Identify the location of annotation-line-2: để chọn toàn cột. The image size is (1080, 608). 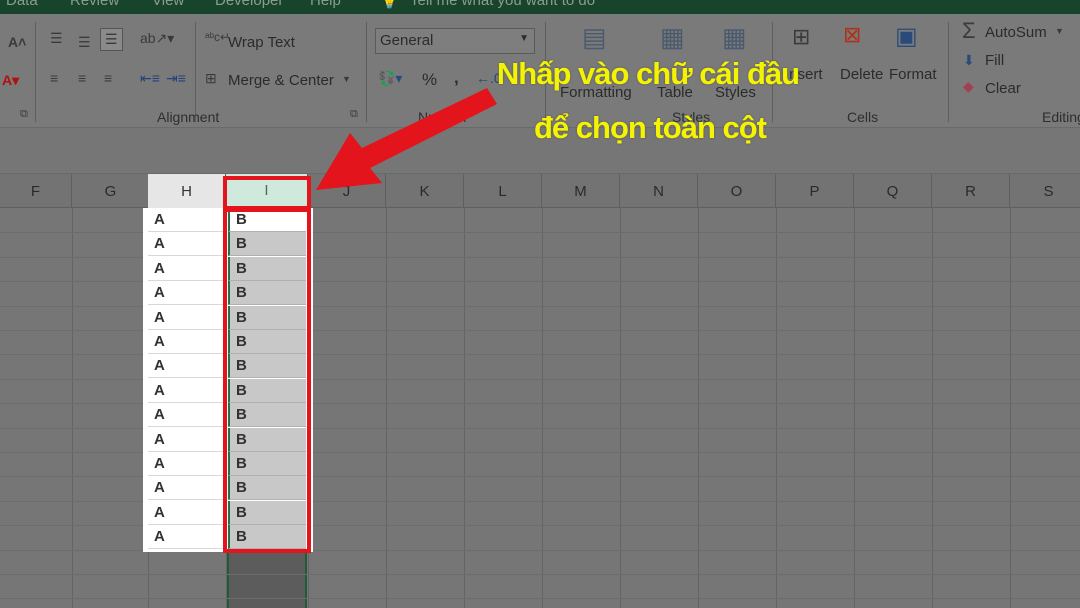
(650, 127).